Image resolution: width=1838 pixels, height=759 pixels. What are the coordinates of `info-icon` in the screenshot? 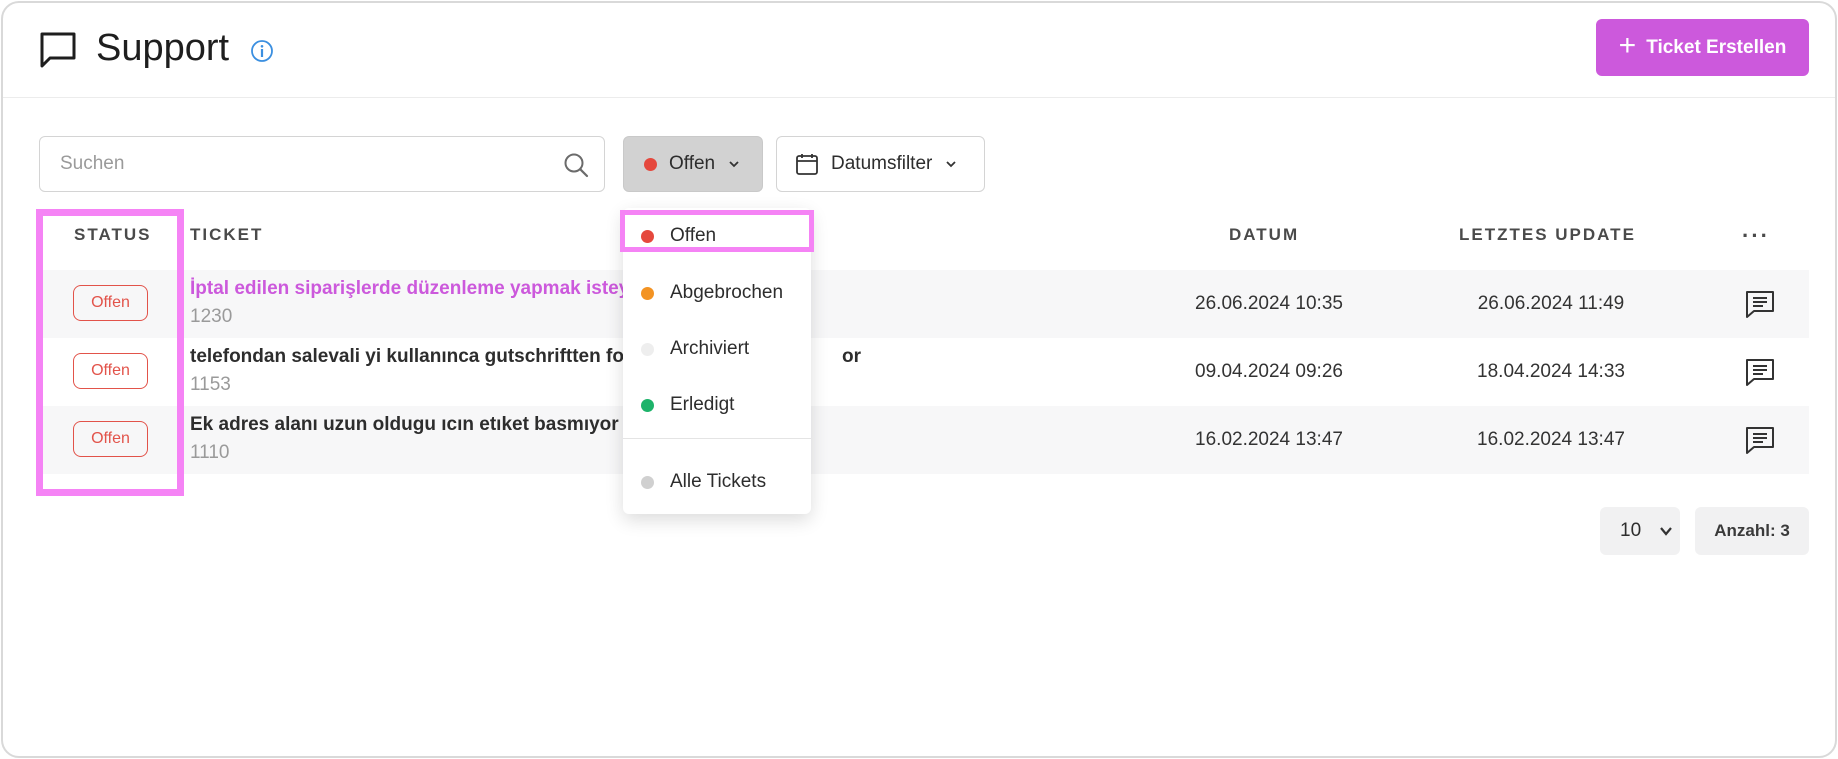 It's located at (262, 51).